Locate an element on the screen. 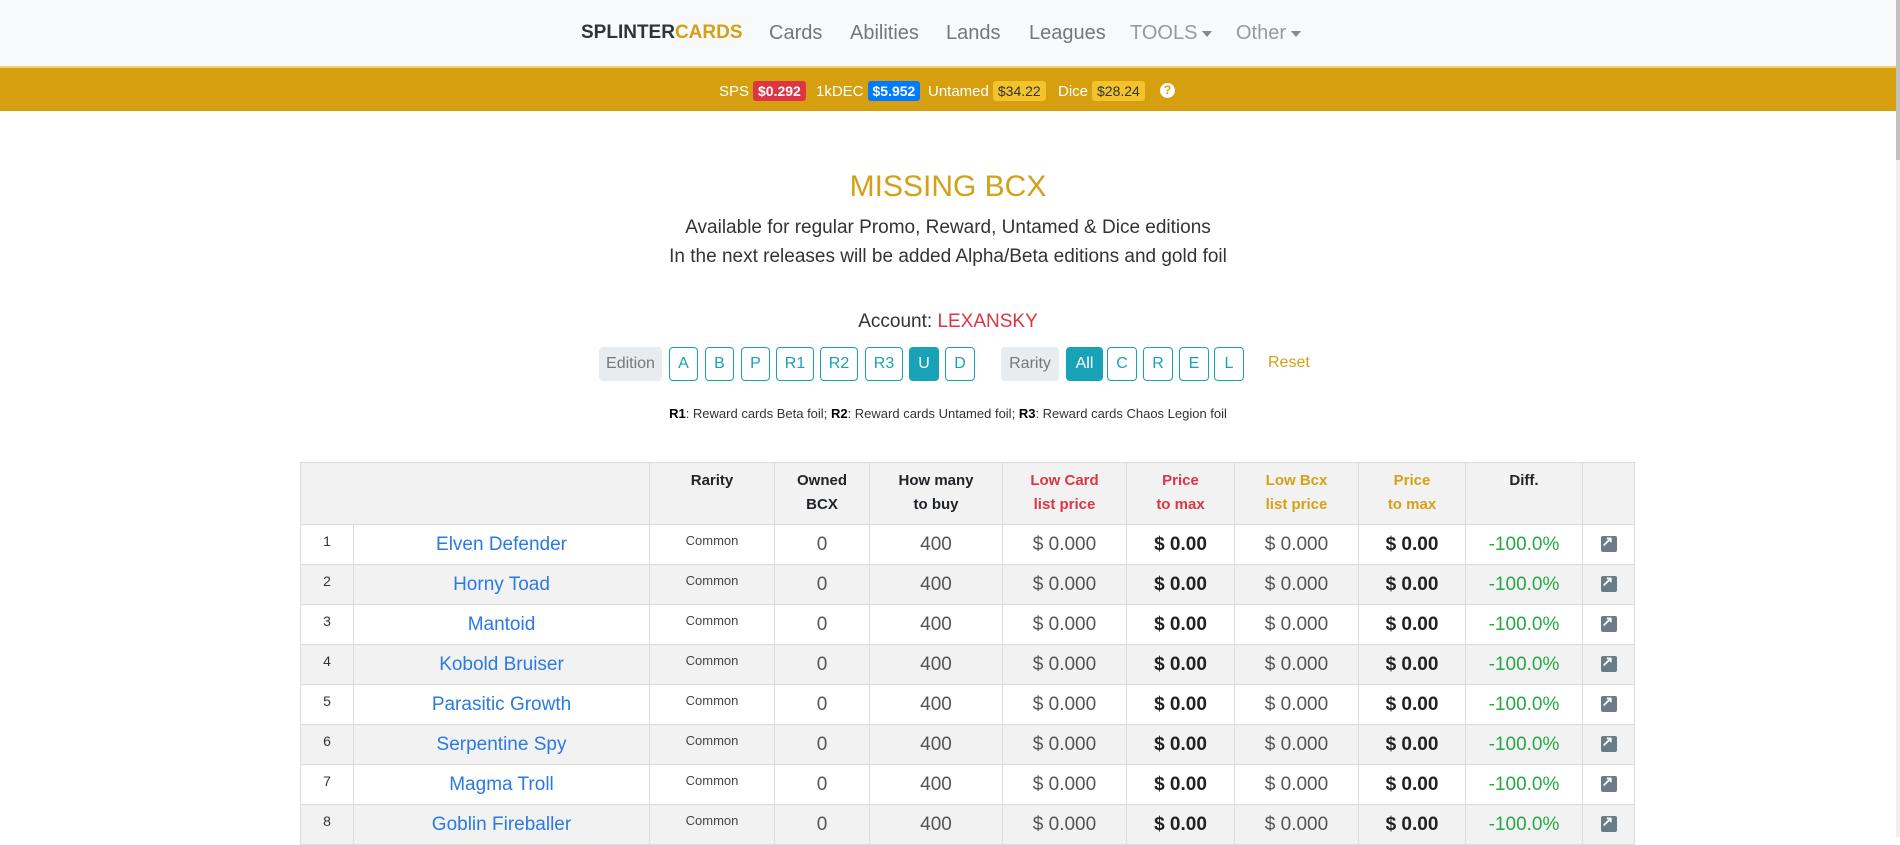 The height and width of the screenshot is (845, 1900). row-index: 3 is located at coordinates (327, 624).